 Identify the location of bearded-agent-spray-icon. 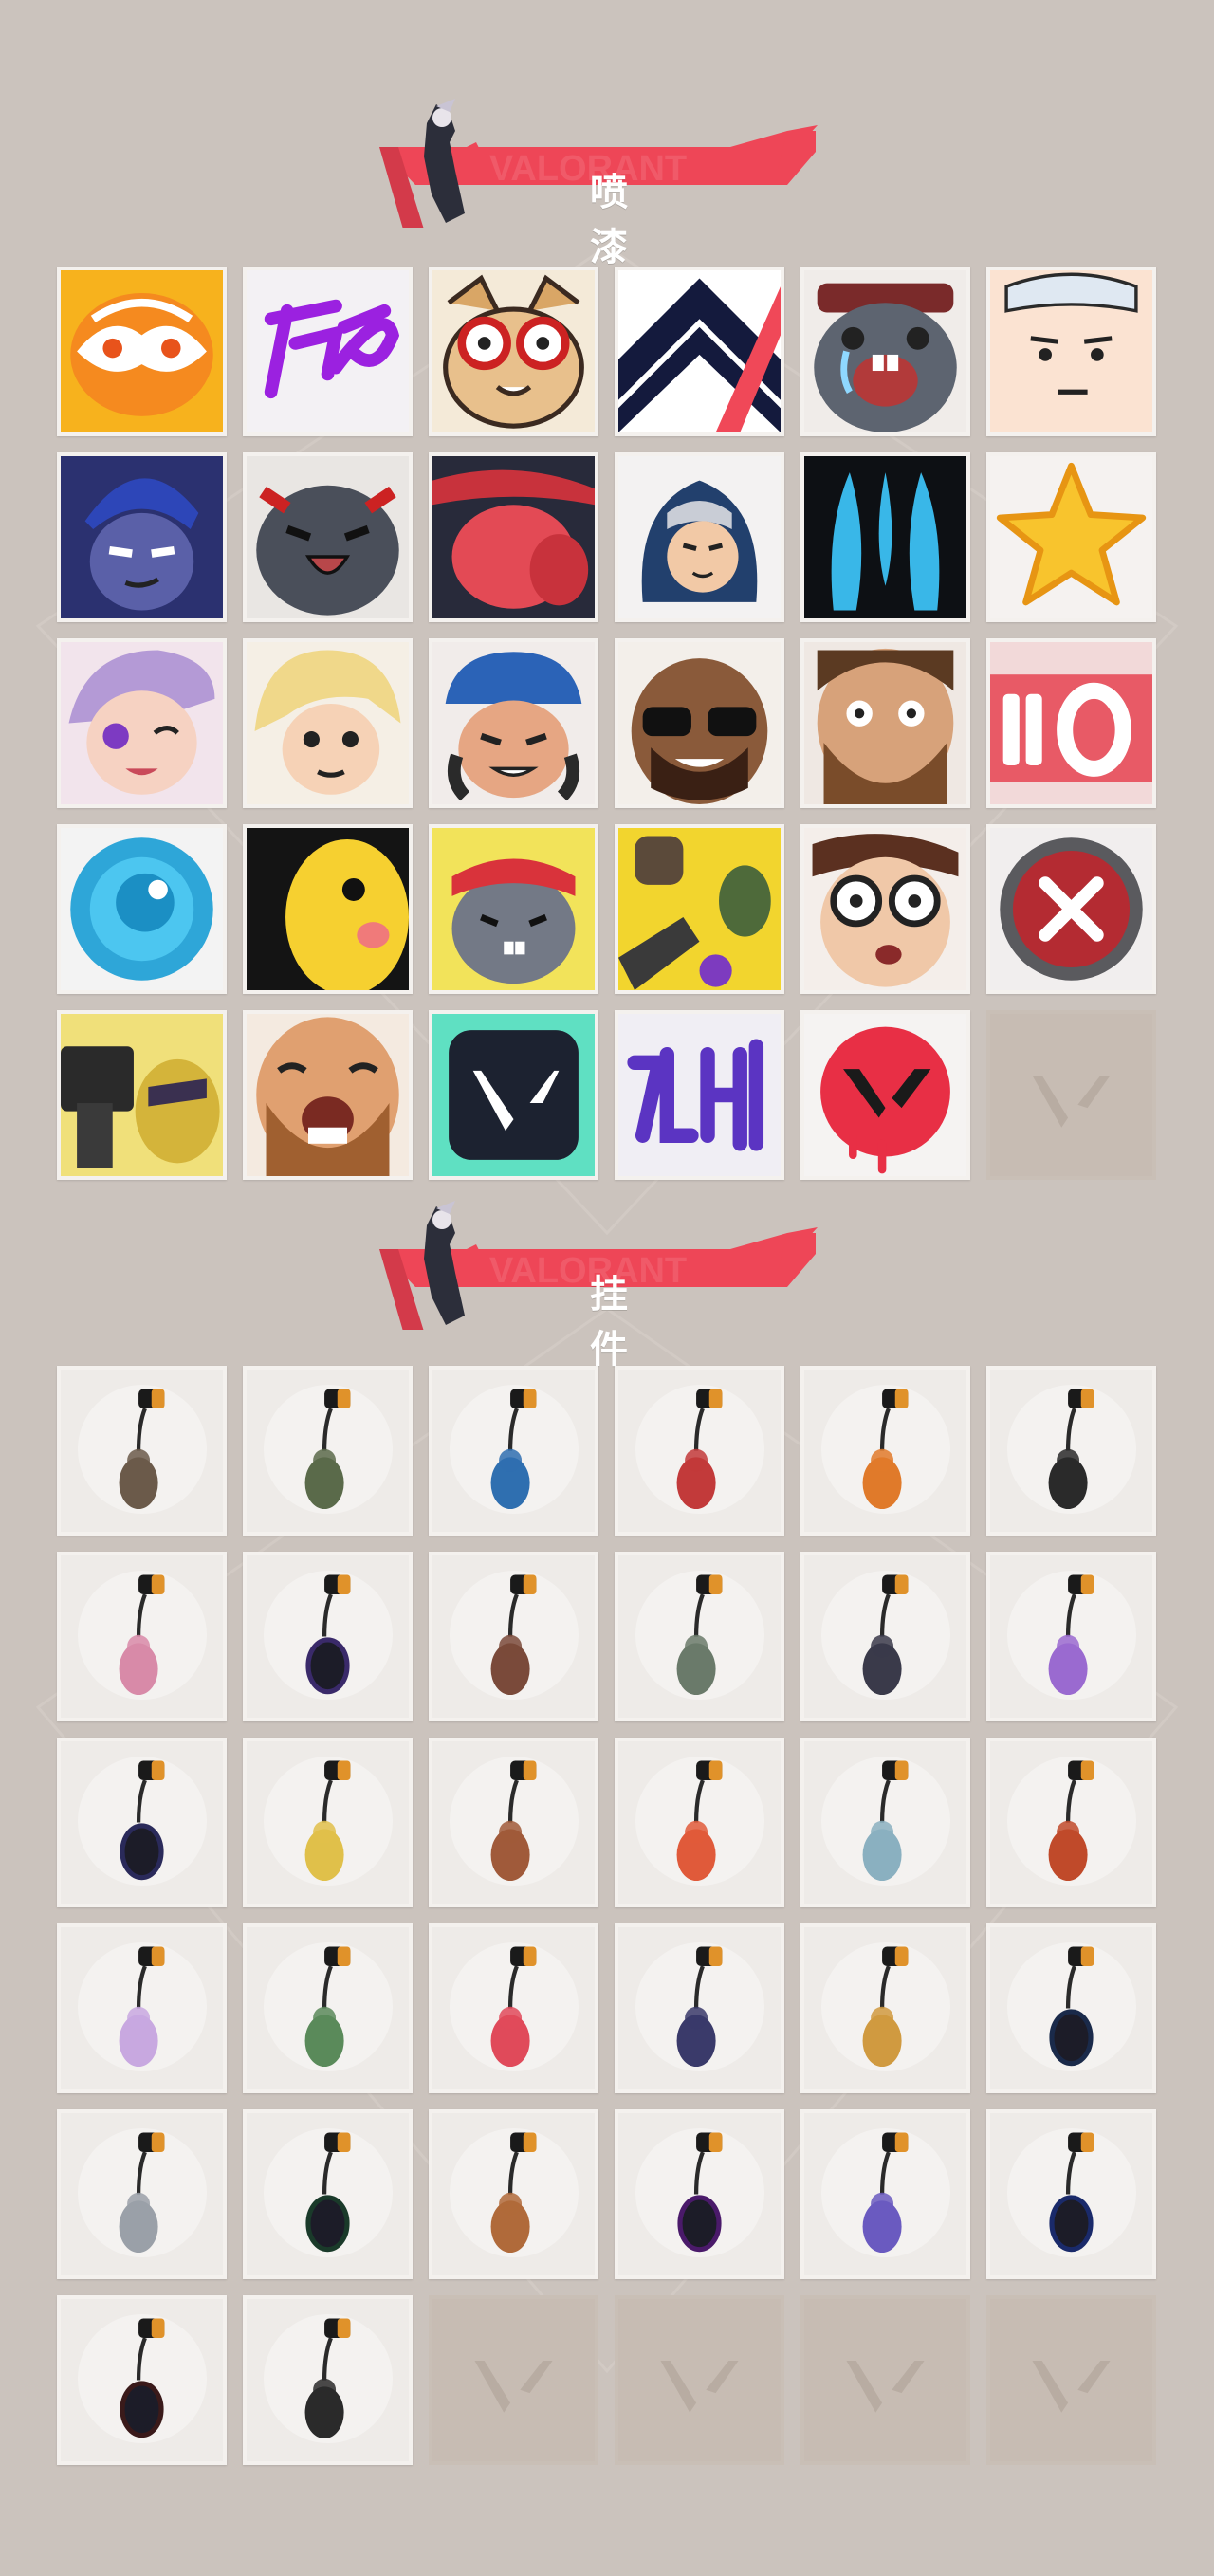
(885, 723).